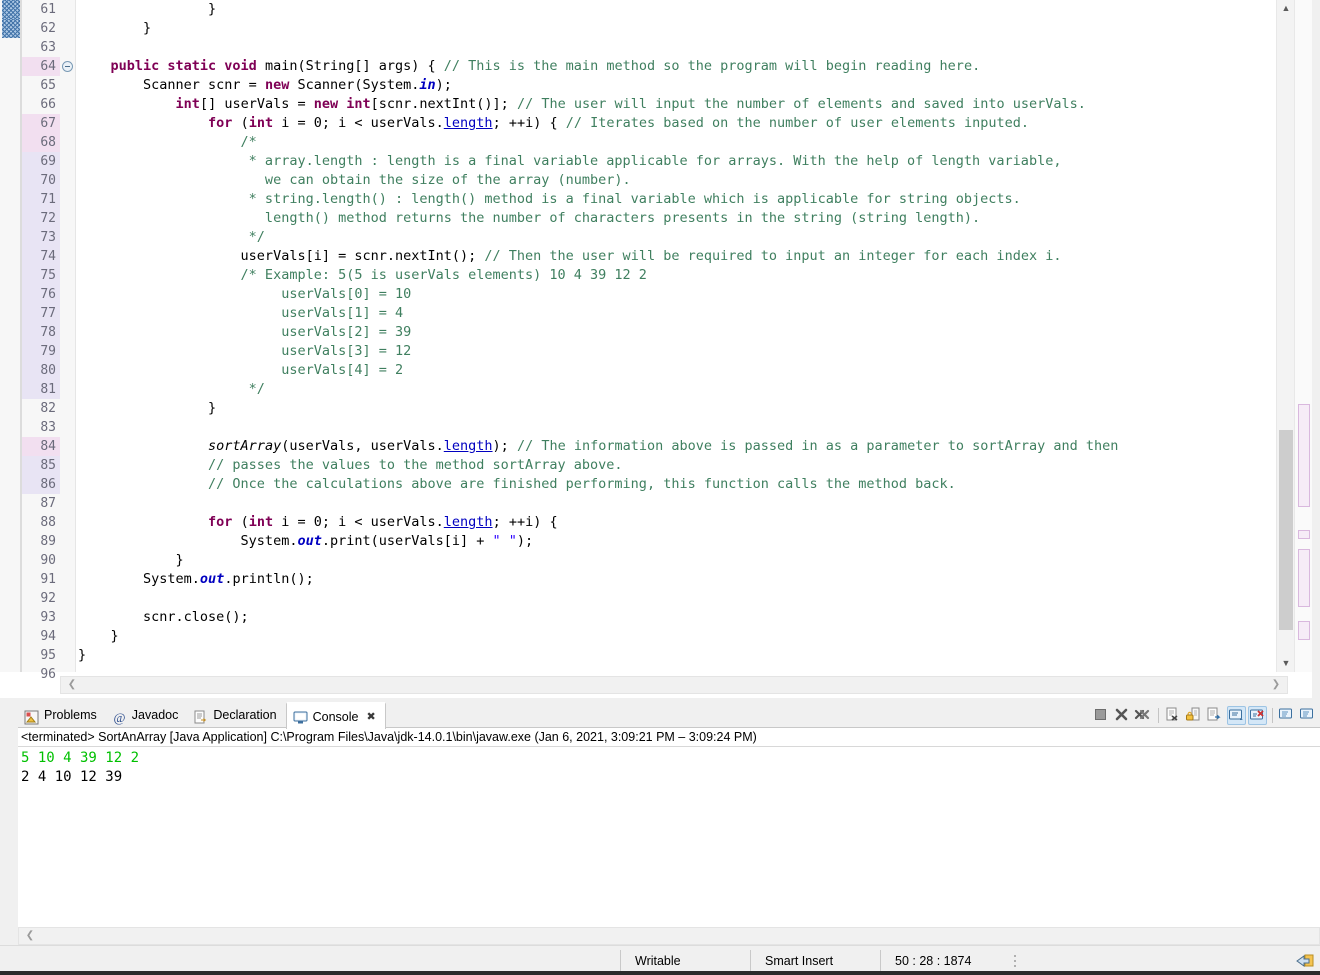  What do you see at coordinates (183, 66) in the screenshot?
I see `code-token: public static void` at bounding box center [183, 66].